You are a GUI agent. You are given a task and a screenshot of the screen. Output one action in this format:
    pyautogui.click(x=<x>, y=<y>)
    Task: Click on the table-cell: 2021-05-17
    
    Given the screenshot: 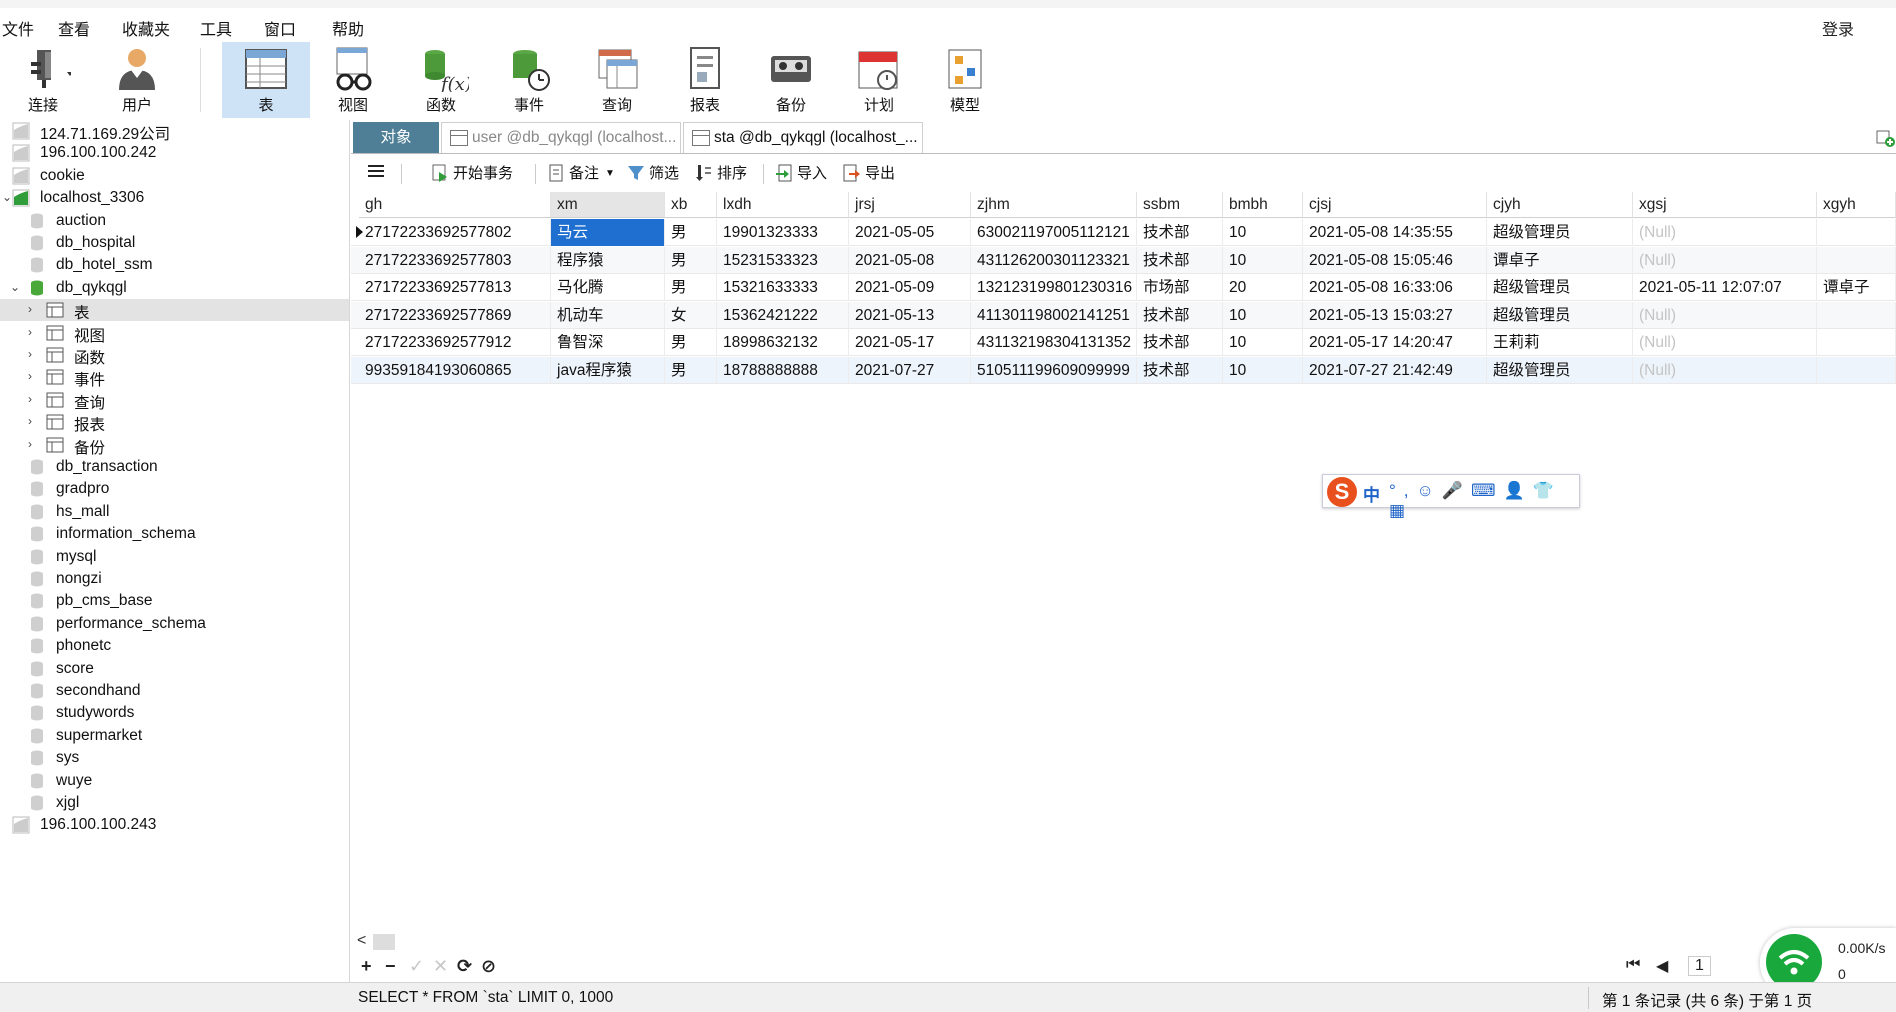 What is the action you would take?
    pyautogui.click(x=910, y=342)
    